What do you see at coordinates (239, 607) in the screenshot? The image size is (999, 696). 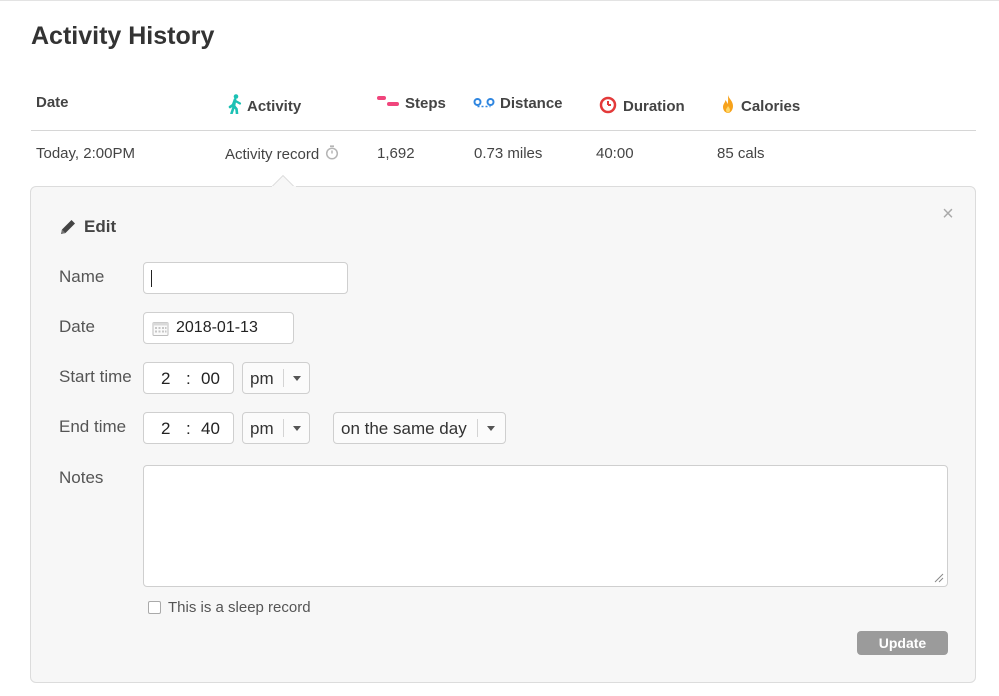 I see `sleep-record-label: This is a sleep record` at bounding box center [239, 607].